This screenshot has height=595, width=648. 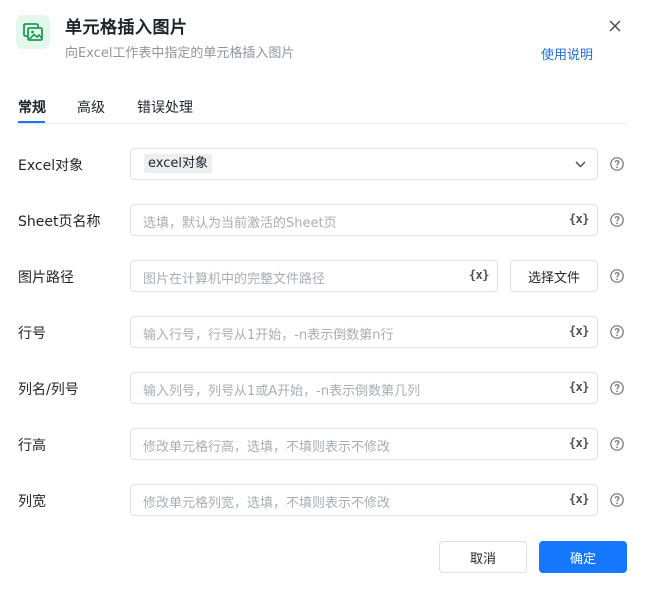 I want to click on cancel-button: 取消, so click(x=483, y=557).